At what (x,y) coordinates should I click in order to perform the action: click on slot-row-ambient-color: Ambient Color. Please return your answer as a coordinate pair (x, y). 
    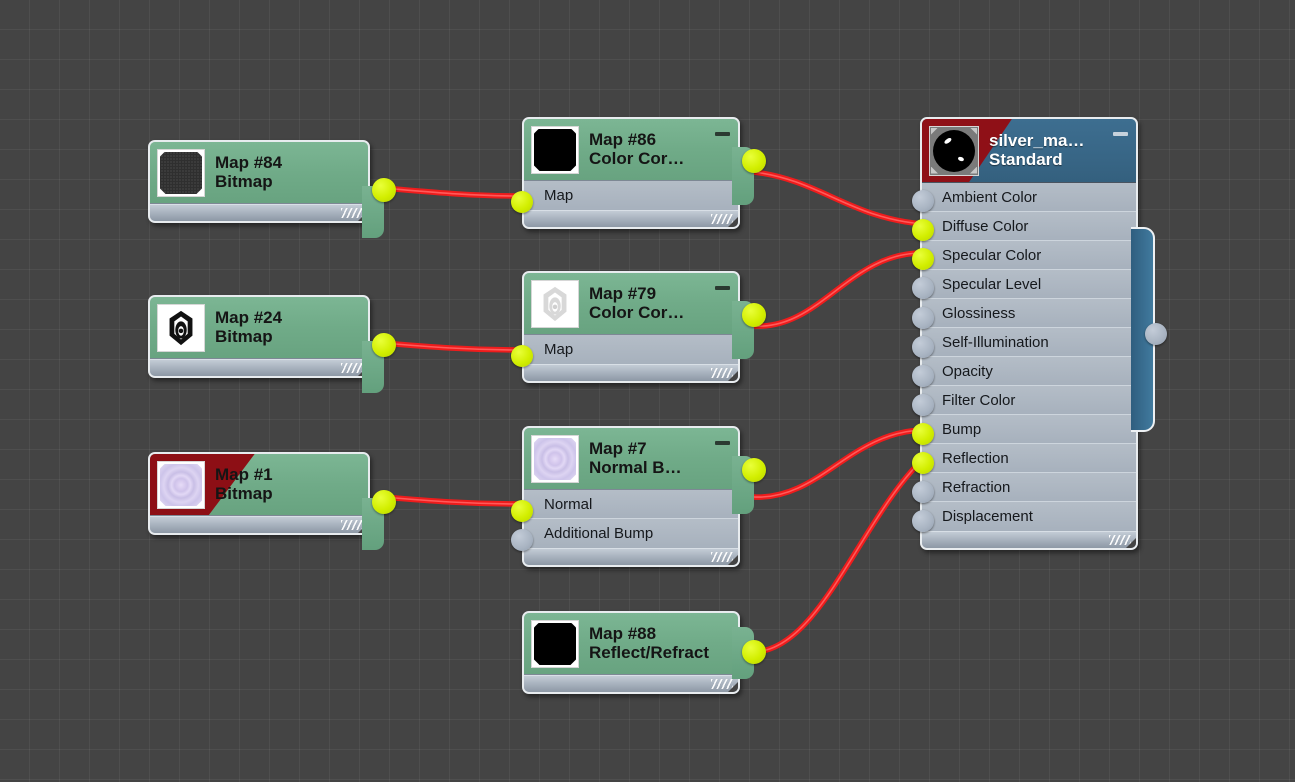
    Looking at the image, I should click on (1029, 197).